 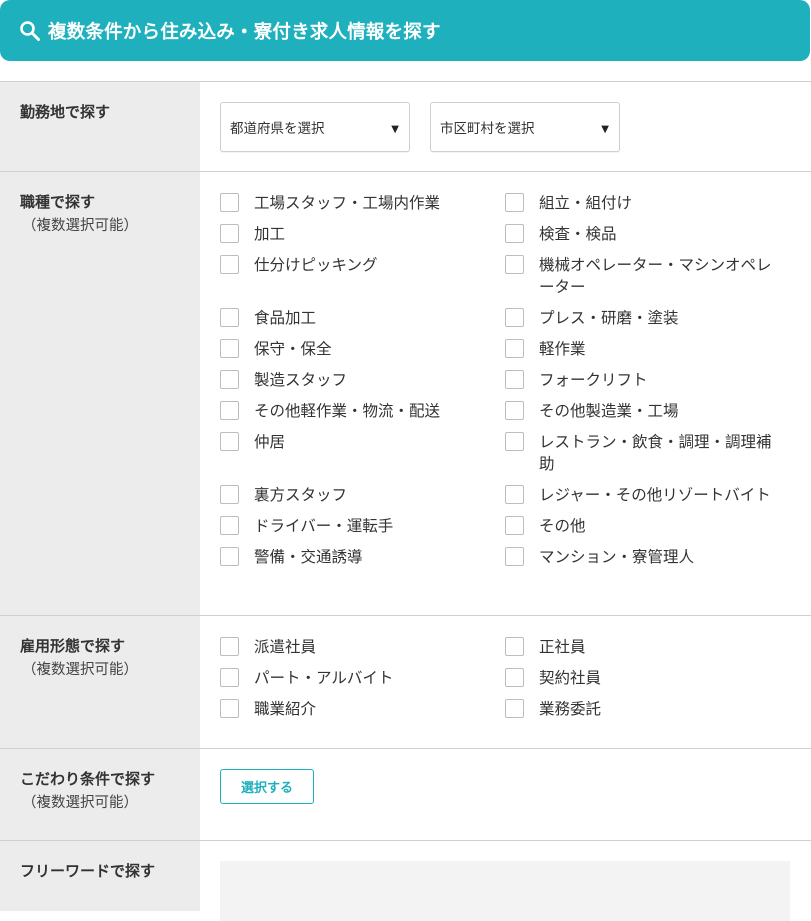 I want to click on job-type-label: 職種で探す, so click(x=58, y=202).